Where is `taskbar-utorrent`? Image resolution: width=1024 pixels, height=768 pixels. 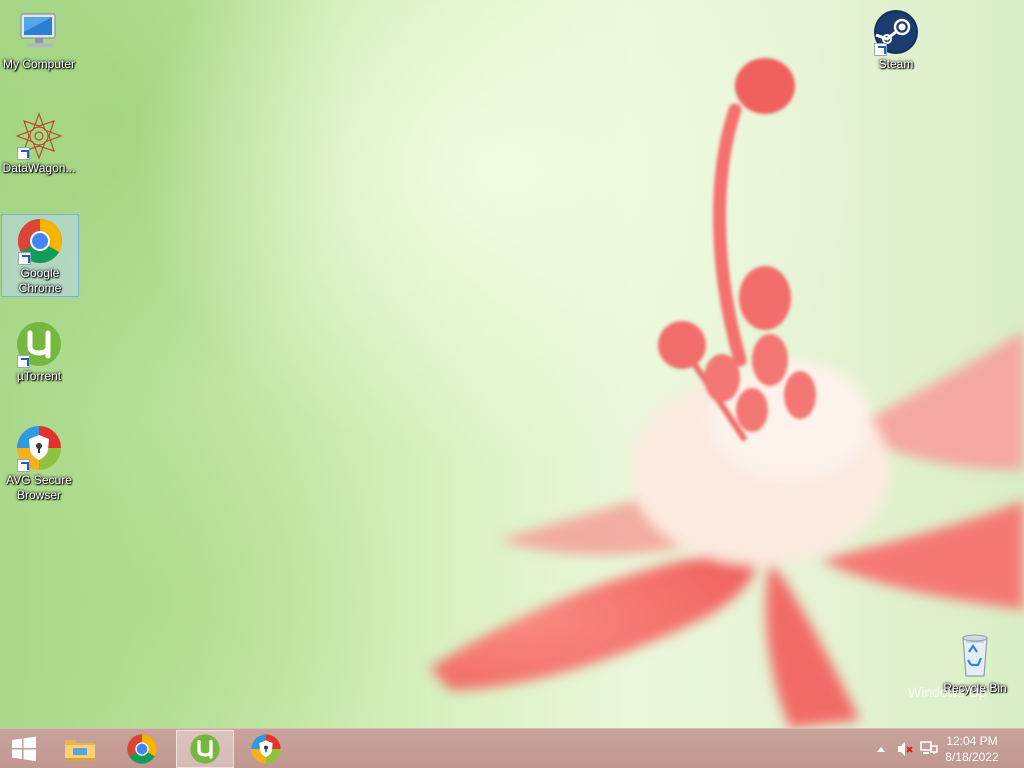
taskbar-utorrent is located at coordinates (205, 749).